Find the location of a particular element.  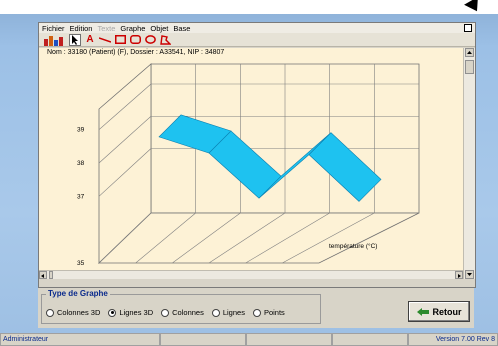

menu-bar: Fichier Edition Texte Graphe Objet Base is located at coordinates (257, 28).